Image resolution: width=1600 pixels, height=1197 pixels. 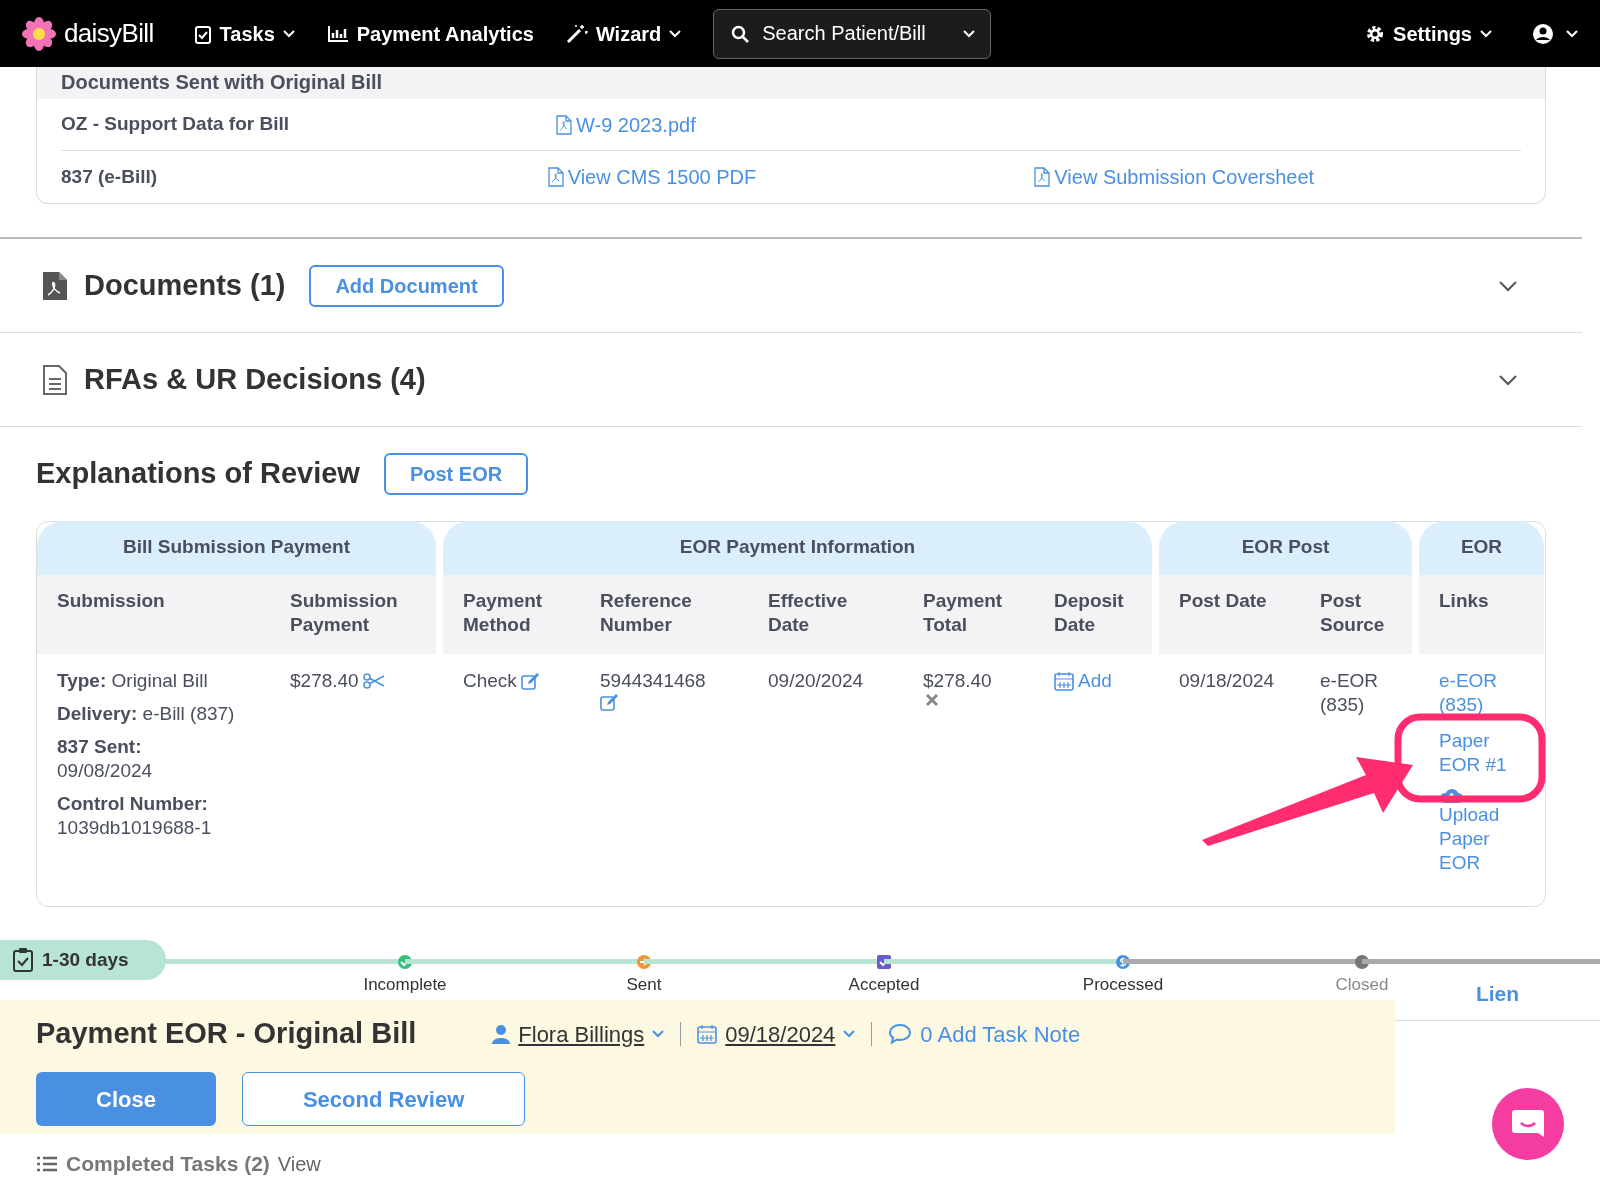 What do you see at coordinates (797, 547) in the screenshot?
I see `group-header: EOR Payment Information` at bounding box center [797, 547].